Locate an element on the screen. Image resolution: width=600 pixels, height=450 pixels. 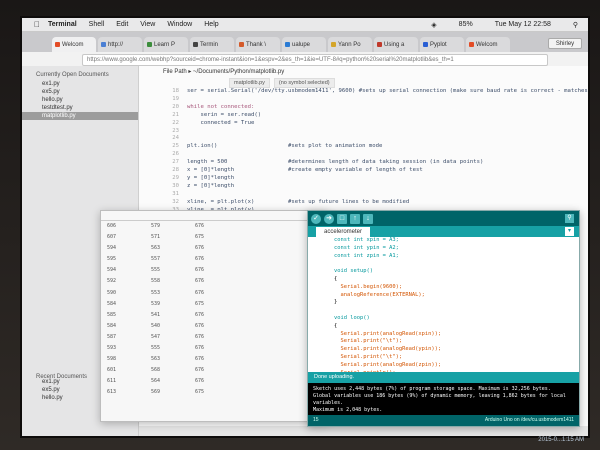
verify-icon: ✓ is located at coordinates (316, 218).